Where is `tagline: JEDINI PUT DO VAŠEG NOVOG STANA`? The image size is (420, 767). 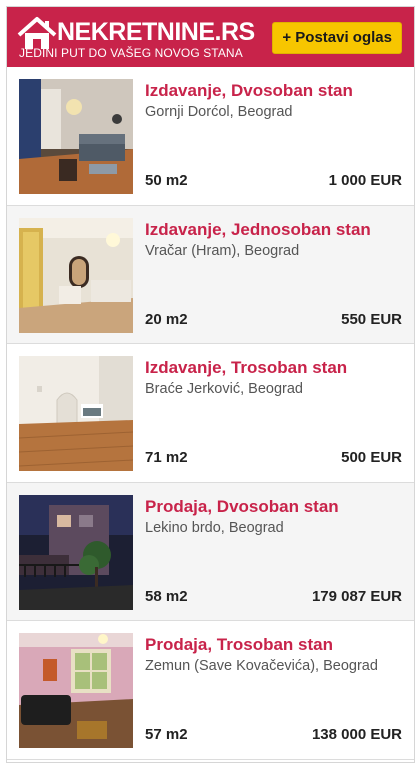 tagline: JEDINI PUT DO VAŠEG NOVOG STANA is located at coordinates (131, 53).